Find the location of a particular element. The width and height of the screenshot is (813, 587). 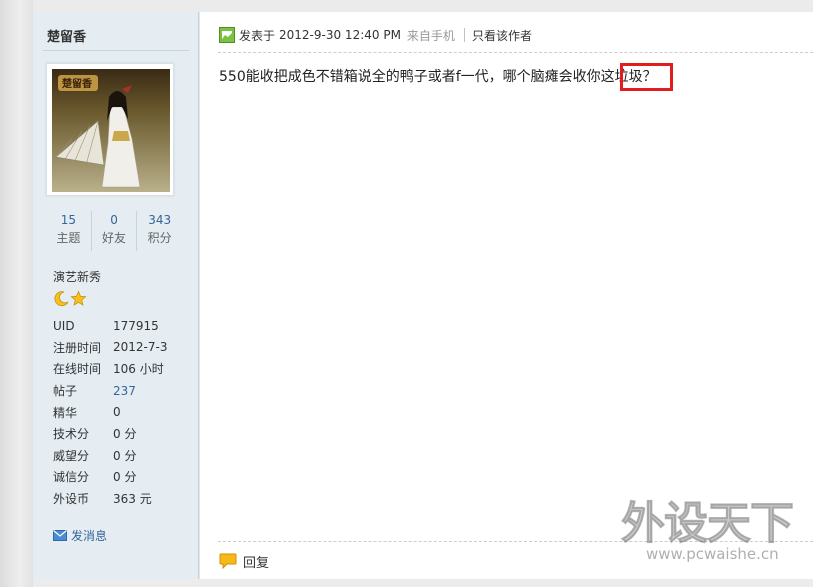

stat-threads: 15 主题 is located at coordinates (69, 231).